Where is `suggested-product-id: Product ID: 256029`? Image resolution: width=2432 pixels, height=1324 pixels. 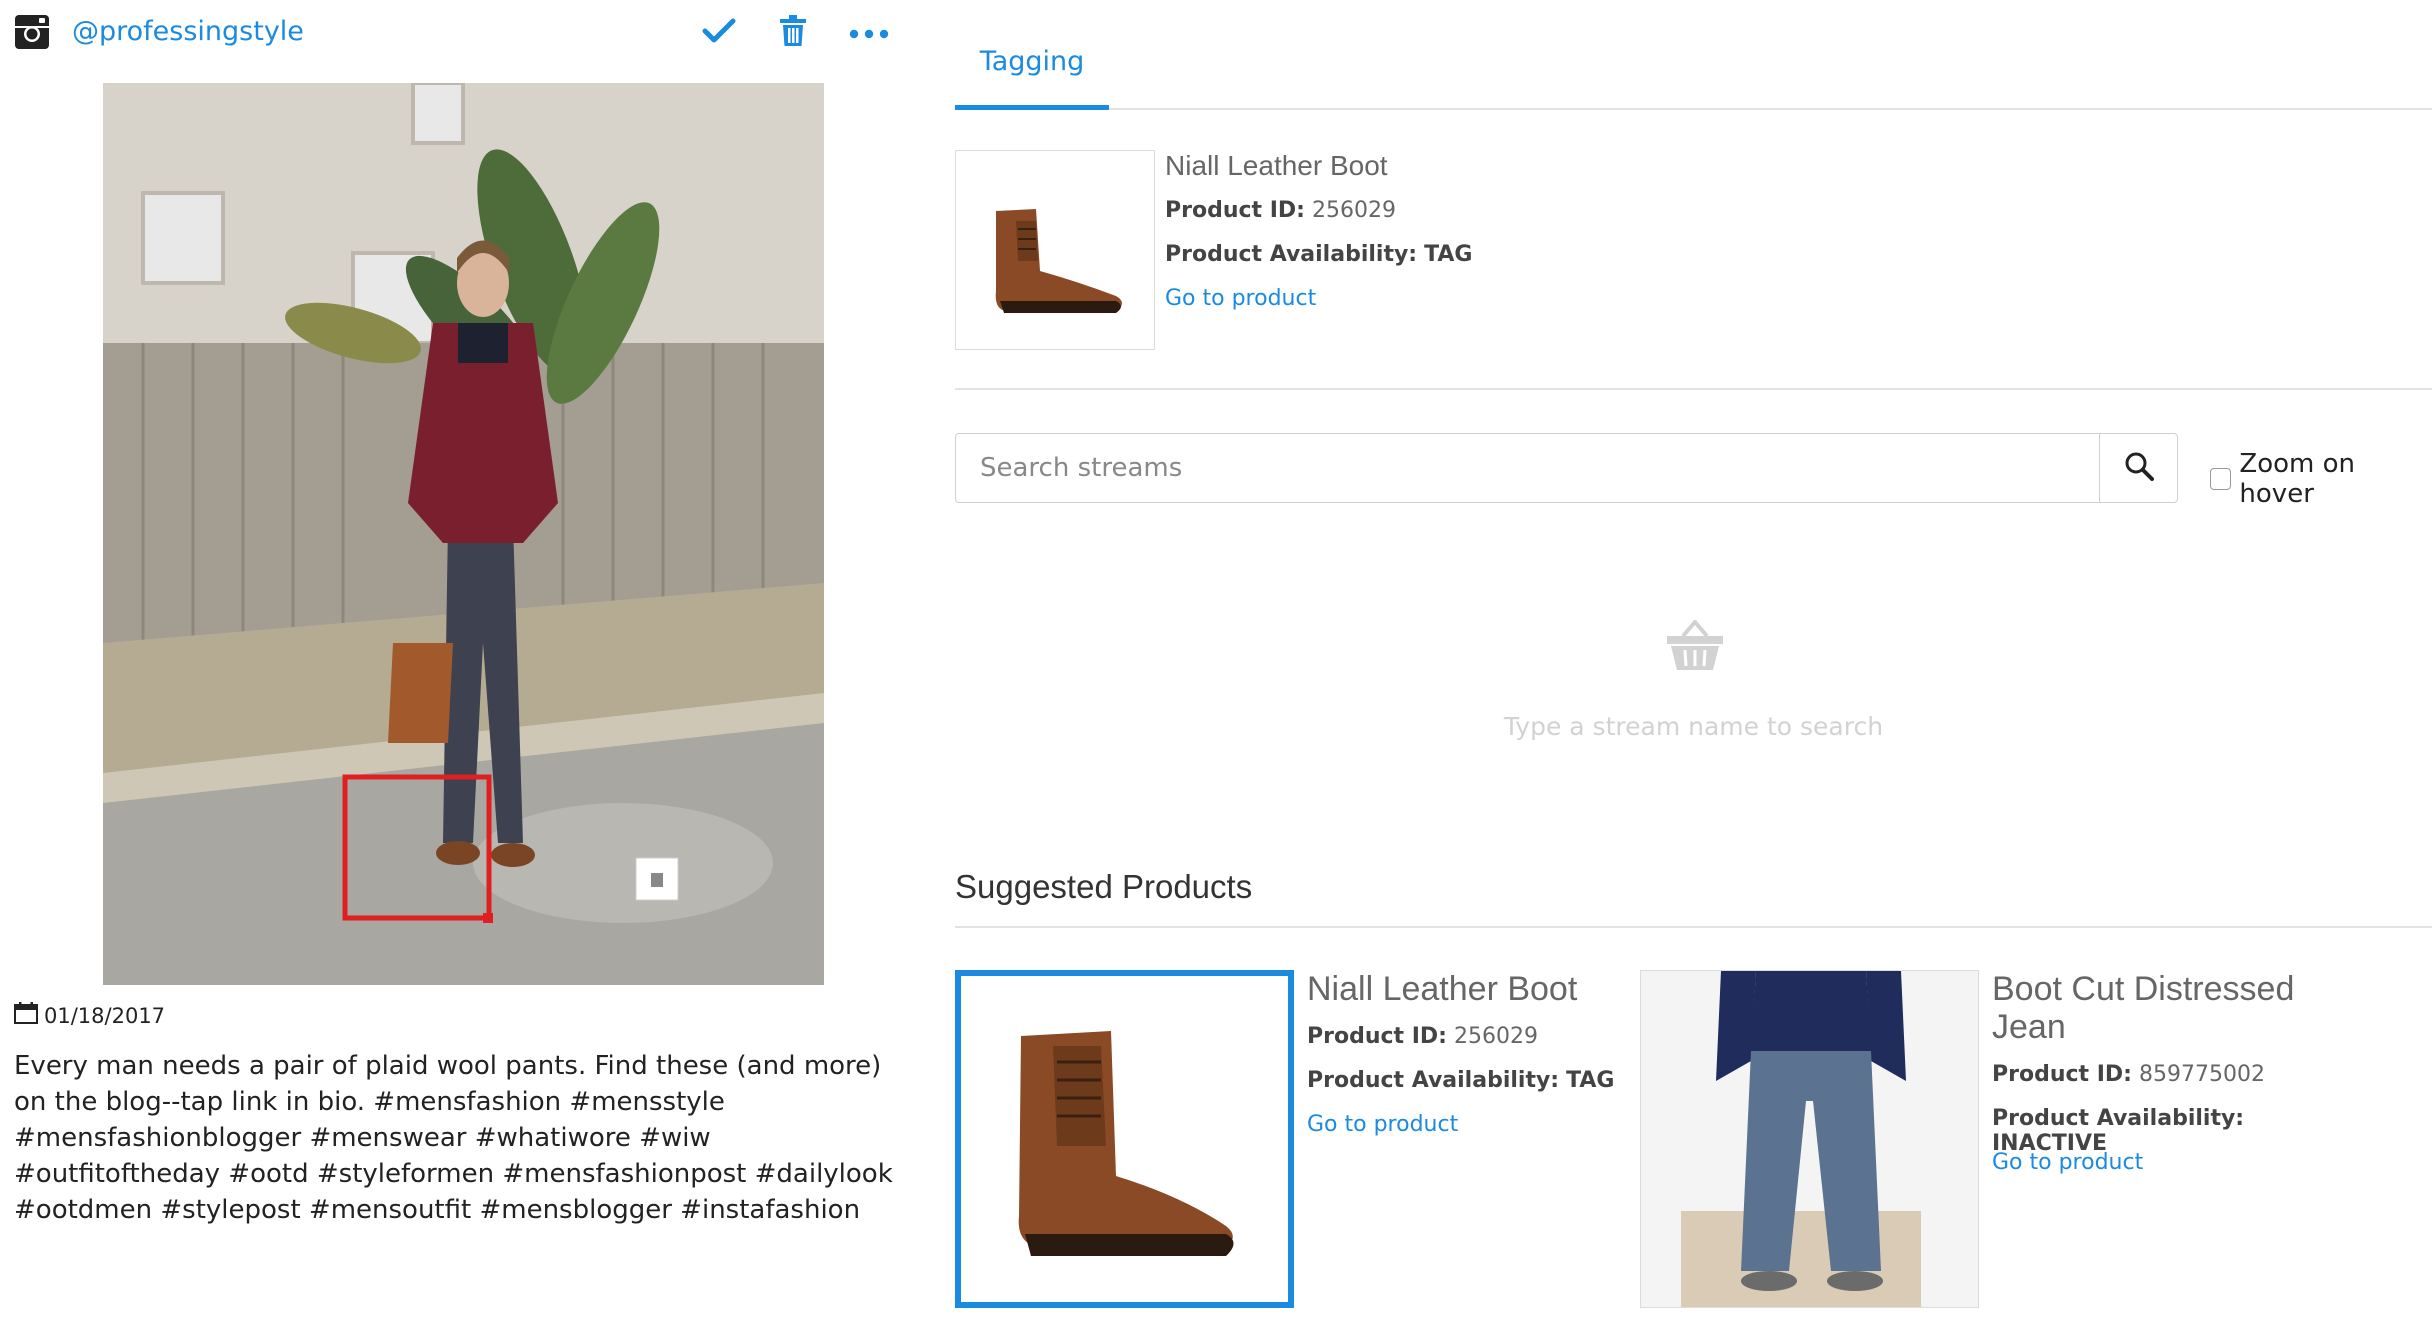
suggested-product-id: Product ID: 256029 is located at coordinates (1422, 1036).